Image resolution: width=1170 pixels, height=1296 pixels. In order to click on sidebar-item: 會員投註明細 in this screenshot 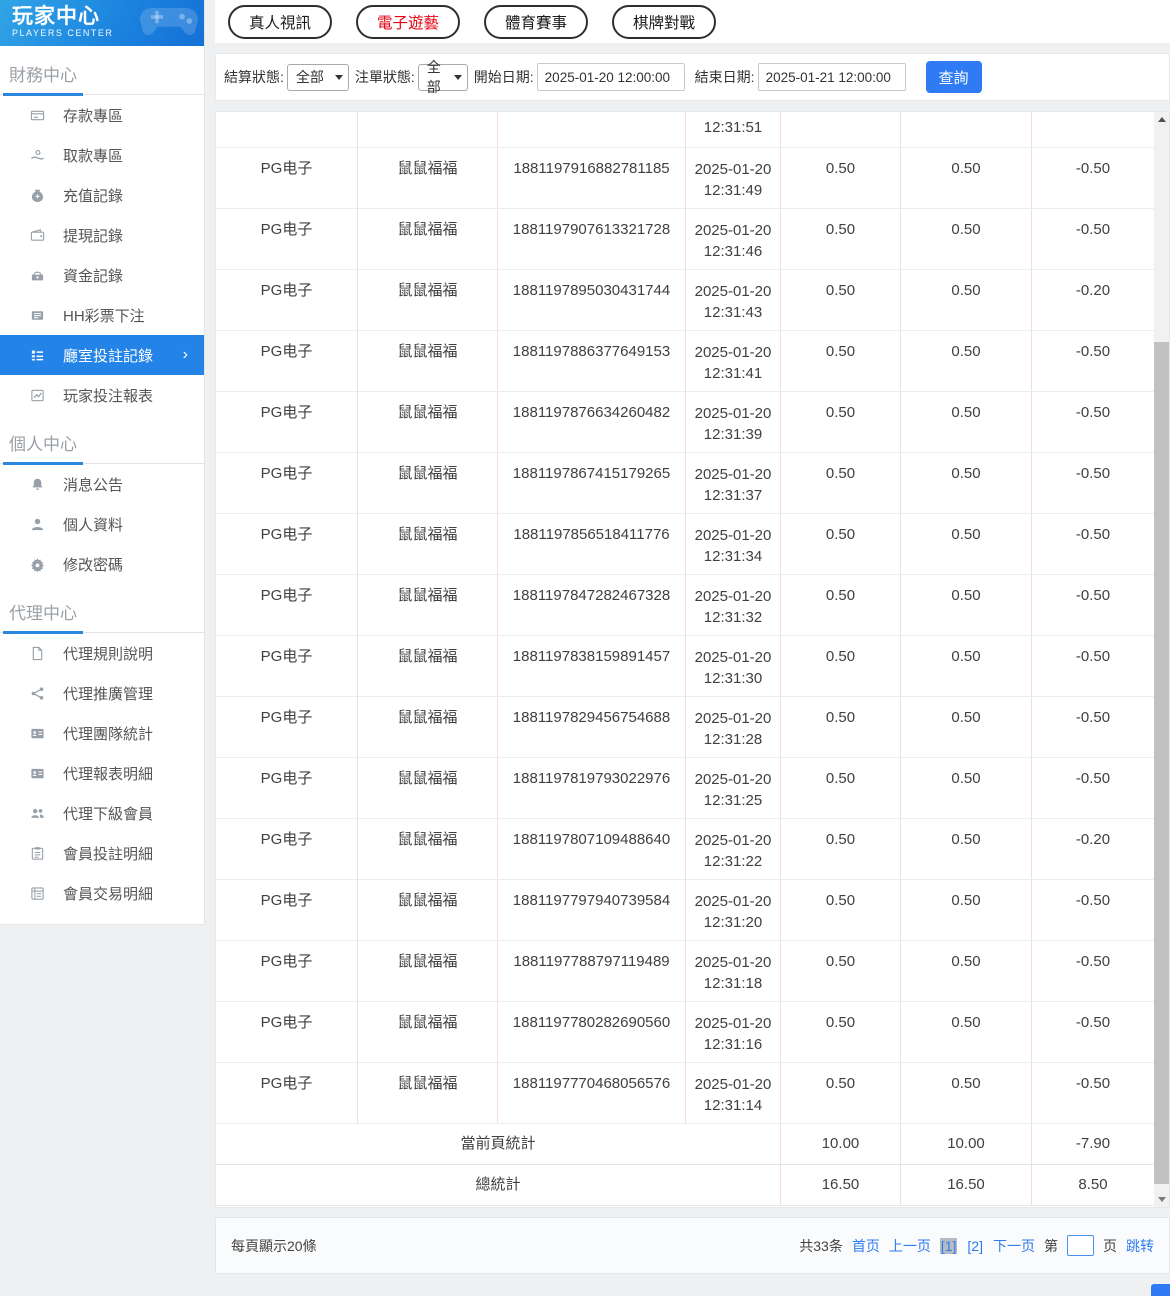, I will do `click(102, 853)`.